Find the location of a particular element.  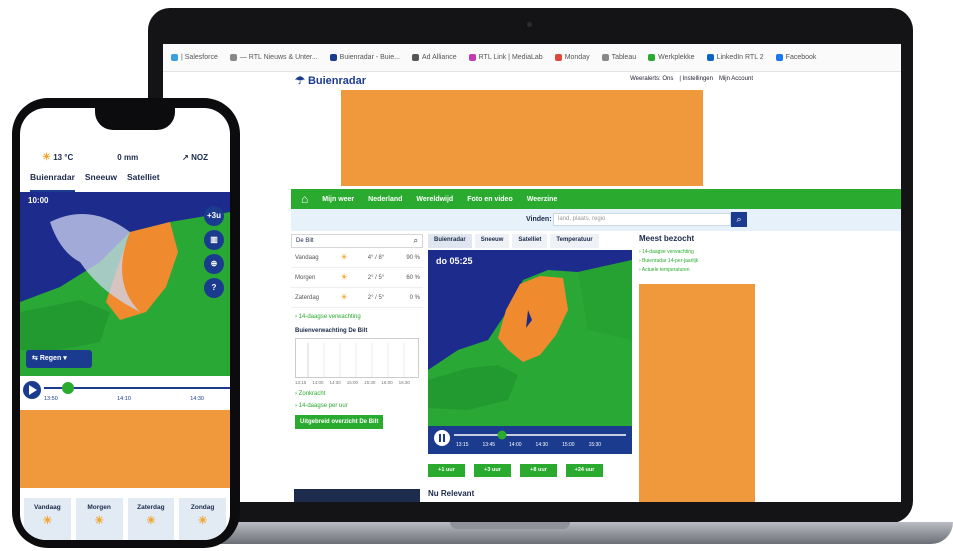

radar-map: do 05:25 is located at coordinates (530, 338).